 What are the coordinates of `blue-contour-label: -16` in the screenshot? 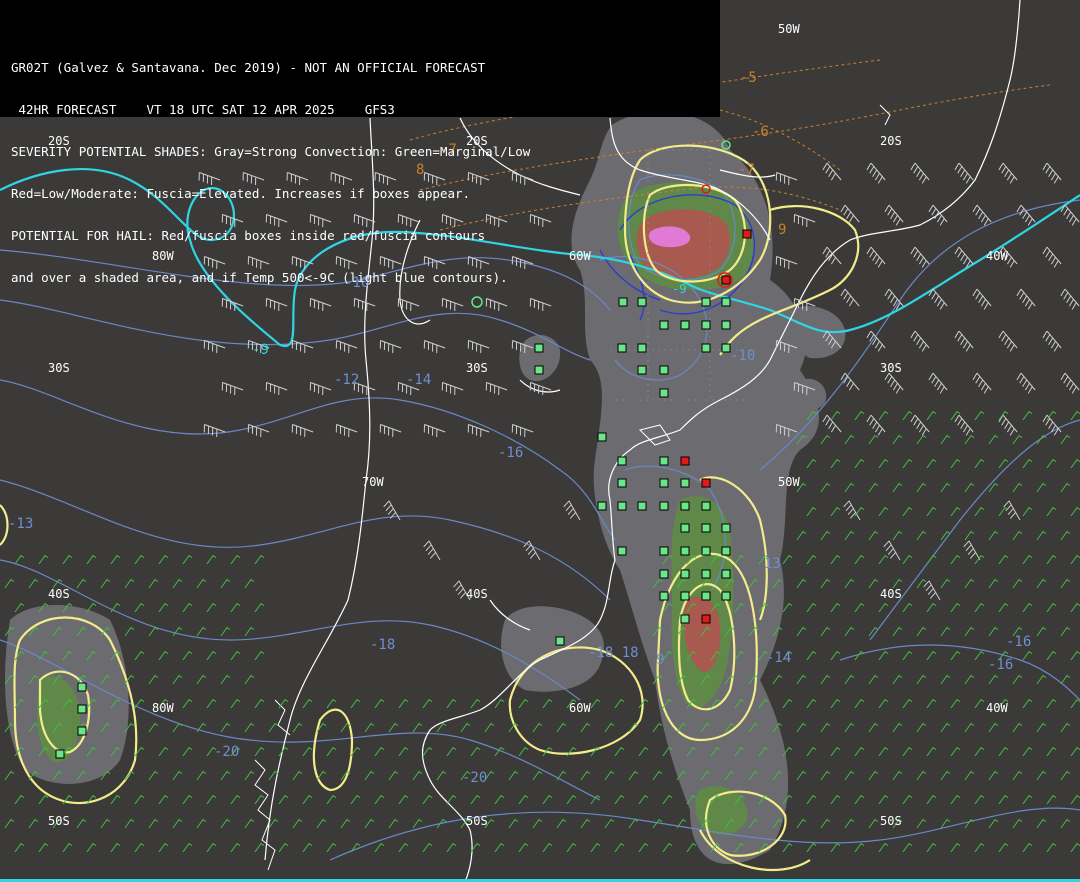 It's located at (1019, 642).